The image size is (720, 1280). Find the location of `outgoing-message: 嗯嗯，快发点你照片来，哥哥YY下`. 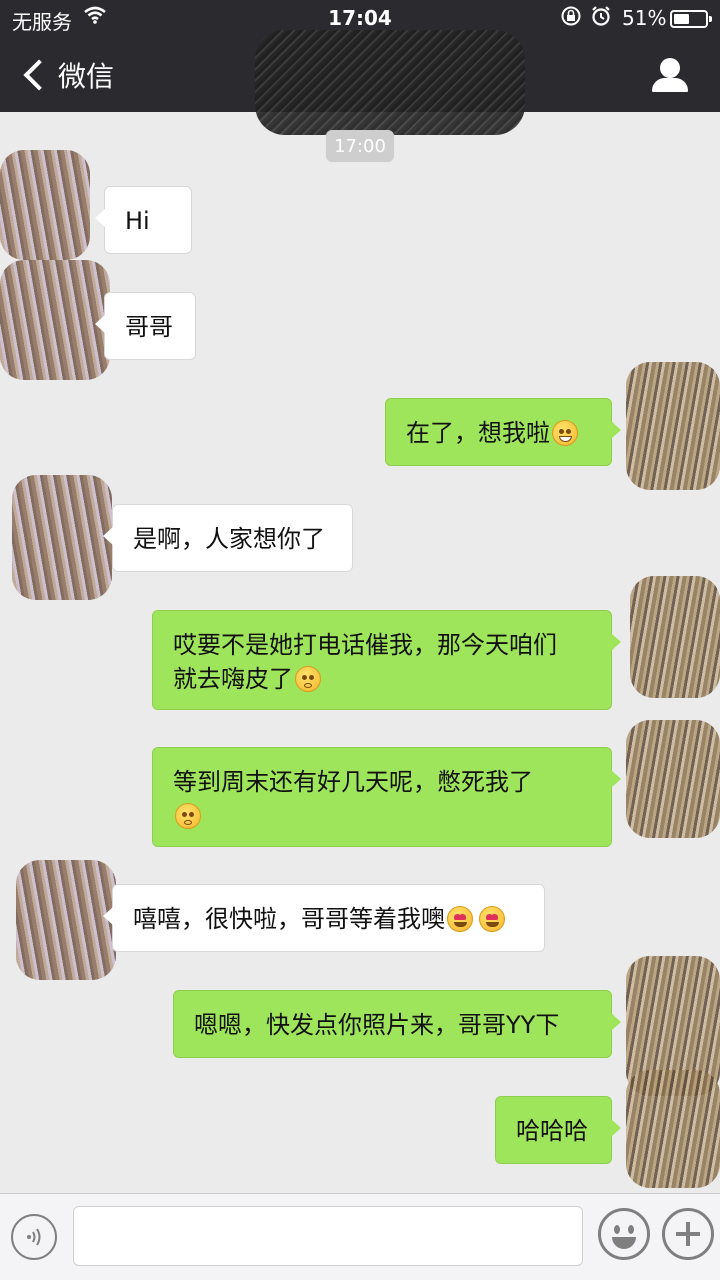

outgoing-message: 嗯嗯，快发点你照片来，哥哥YY下 is located at coordinates (397, 1024).